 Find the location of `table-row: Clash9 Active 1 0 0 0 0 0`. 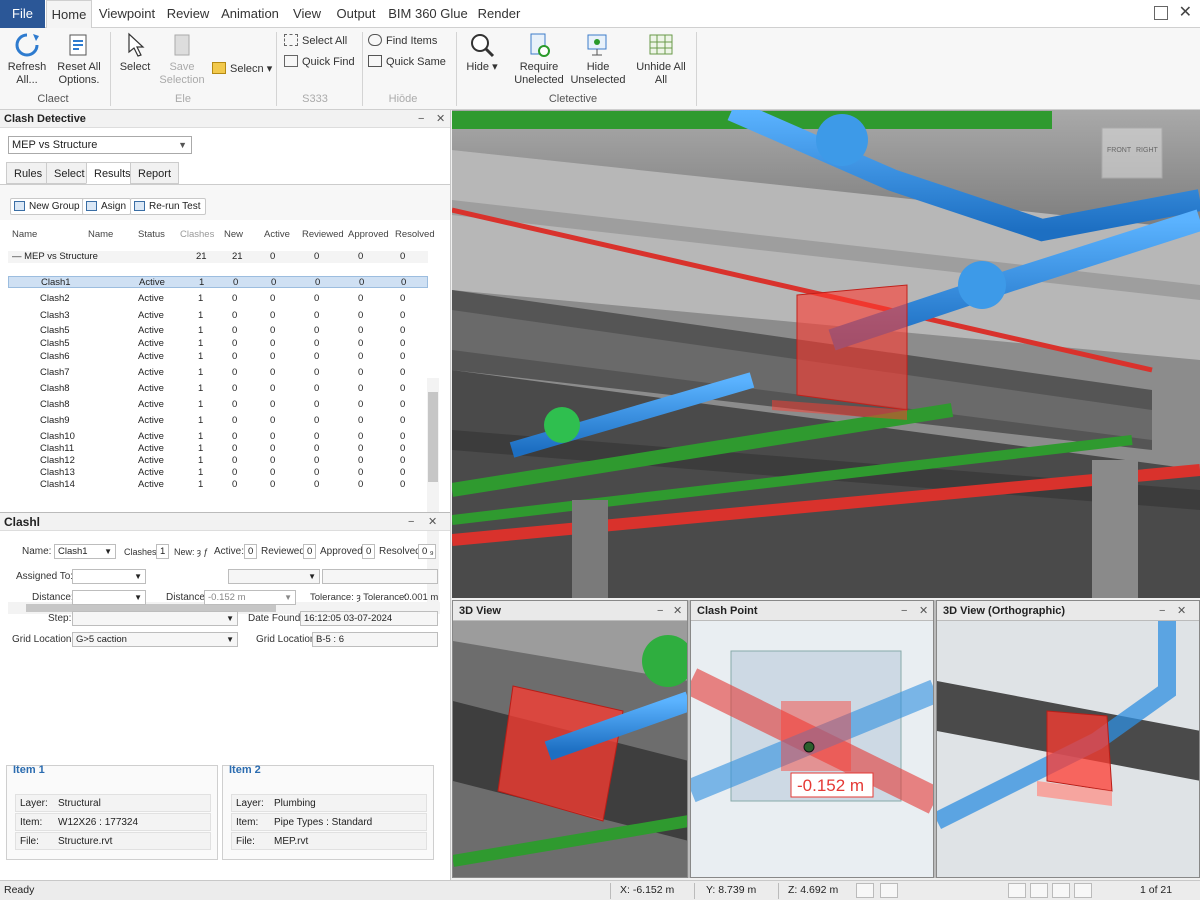

table-row: Clash9 Active 1 0 0 0 0 0 is located at coordinates (218, 421).